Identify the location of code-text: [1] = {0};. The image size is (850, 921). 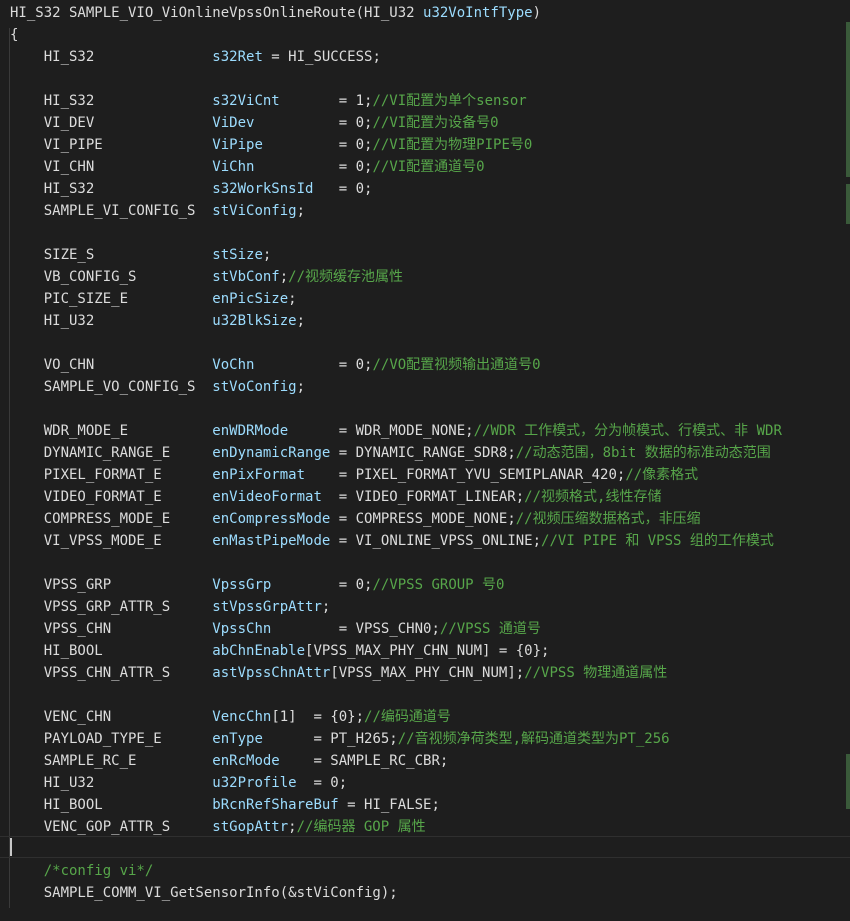
(318, 717).